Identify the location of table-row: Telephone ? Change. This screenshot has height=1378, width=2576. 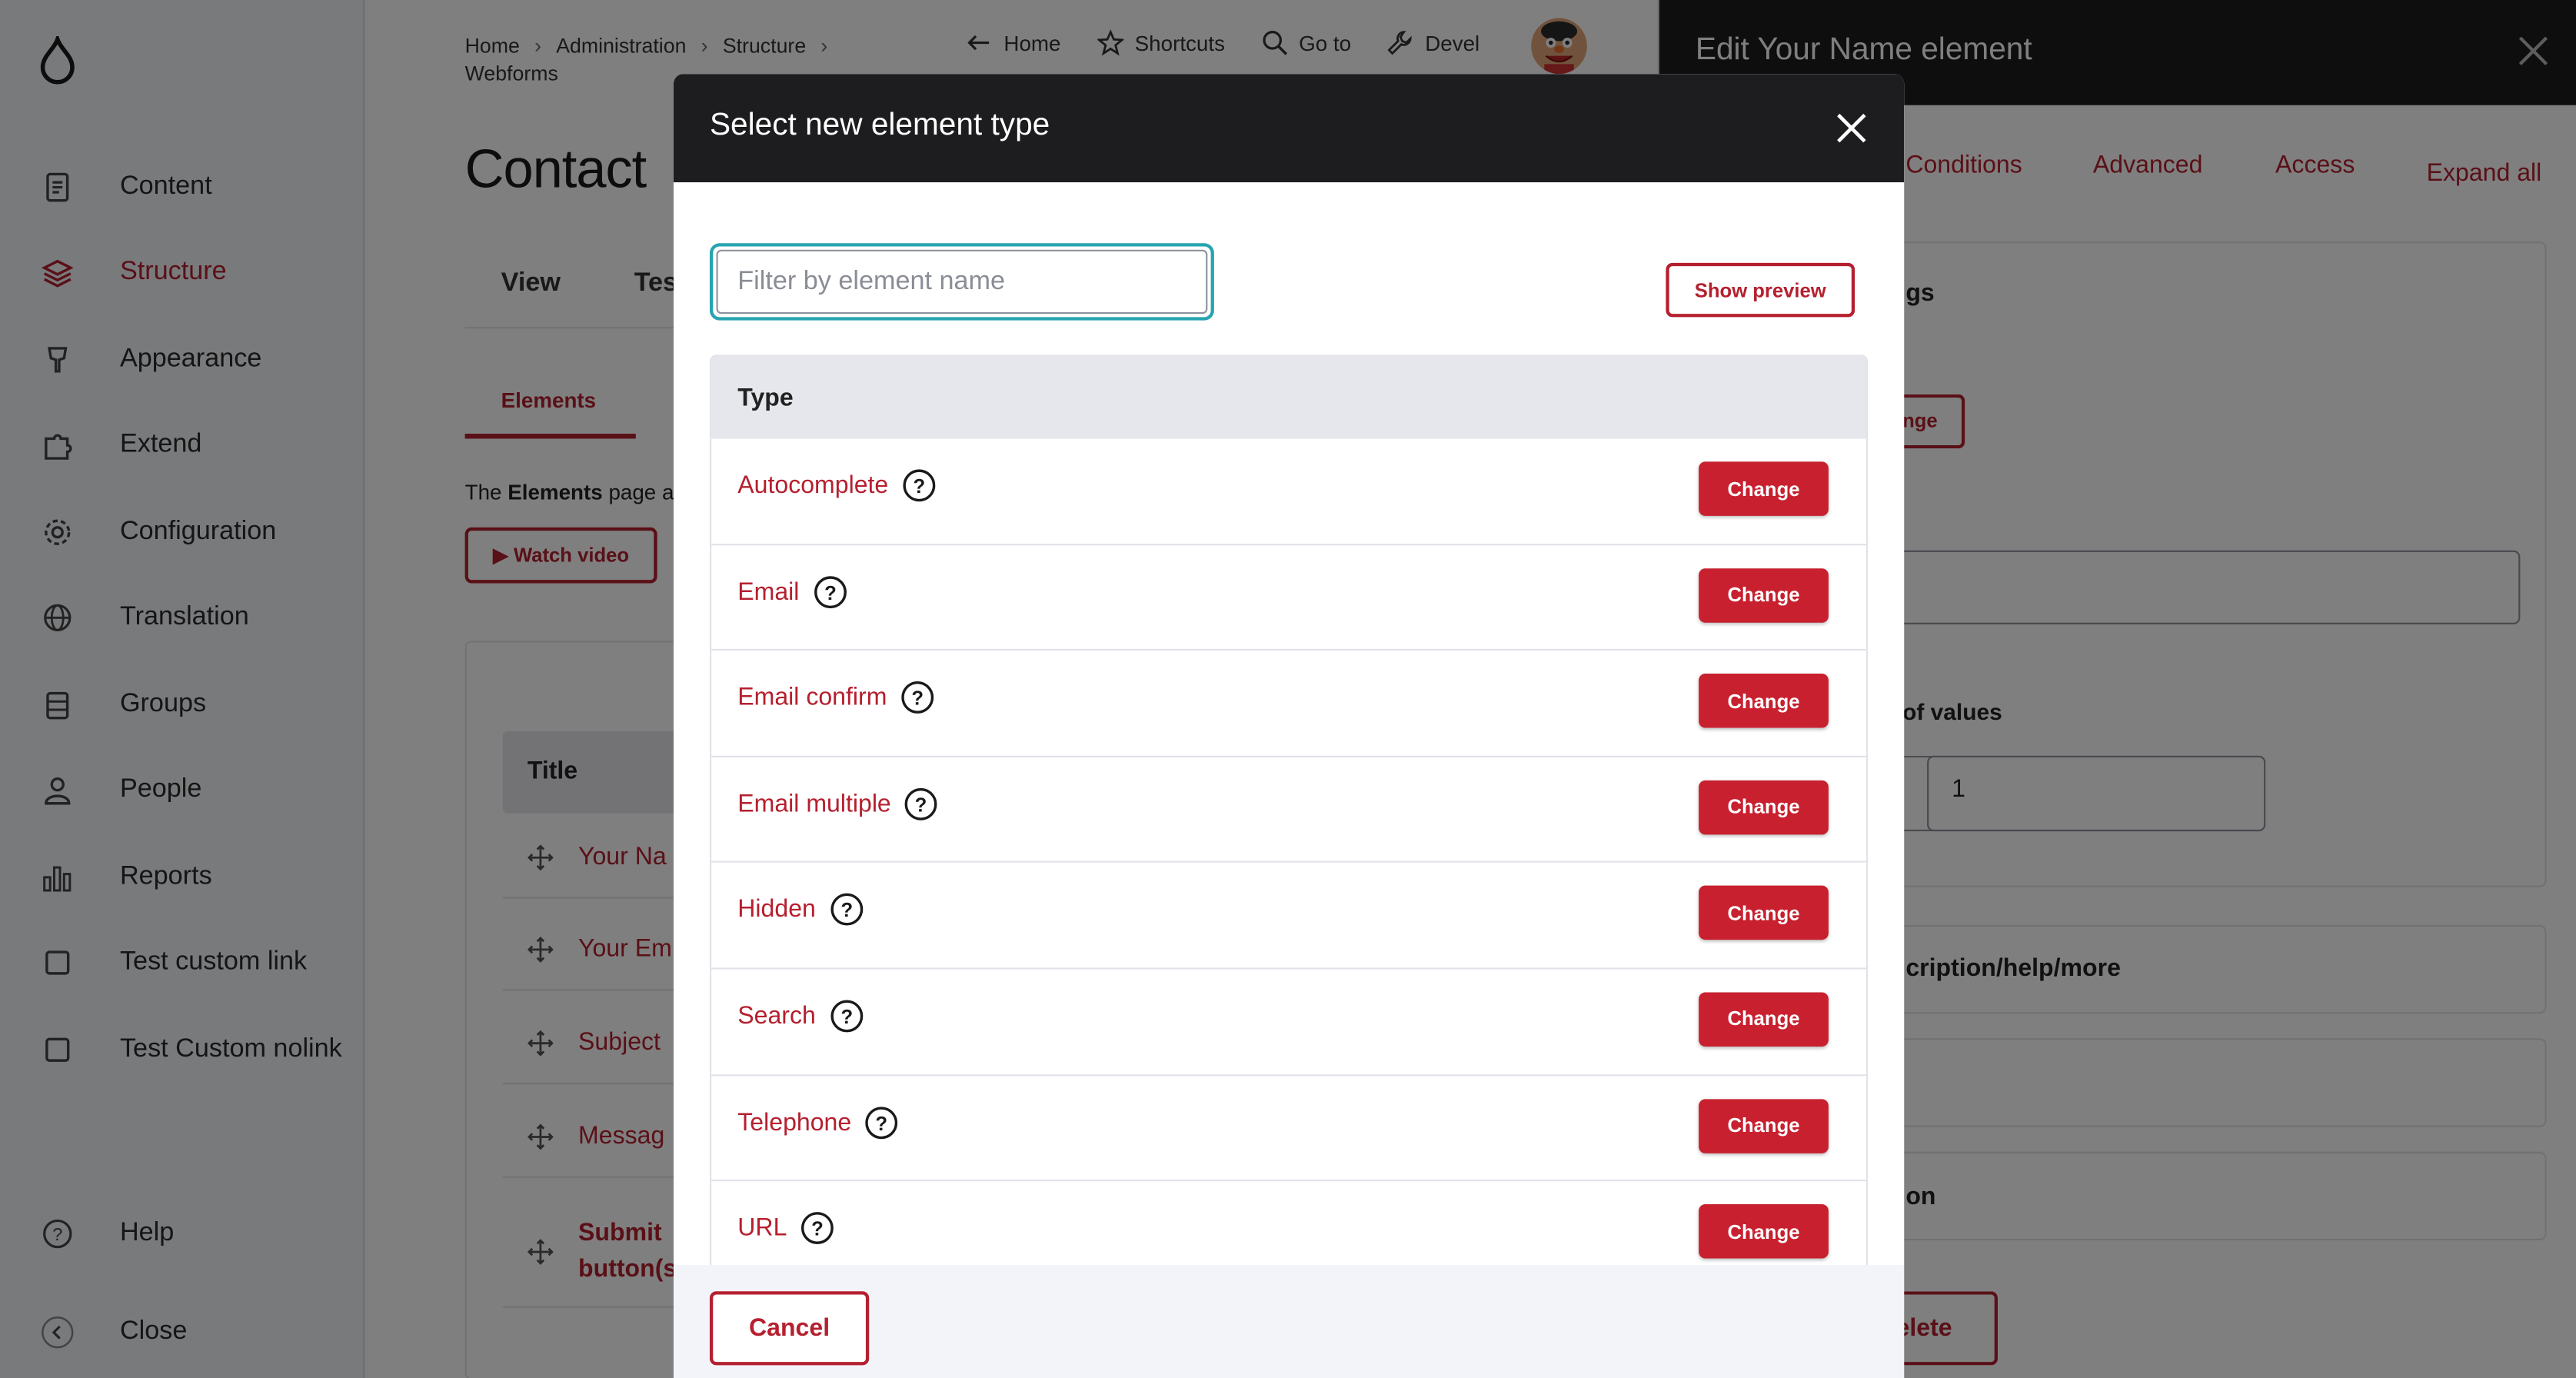
(1289, 1128).